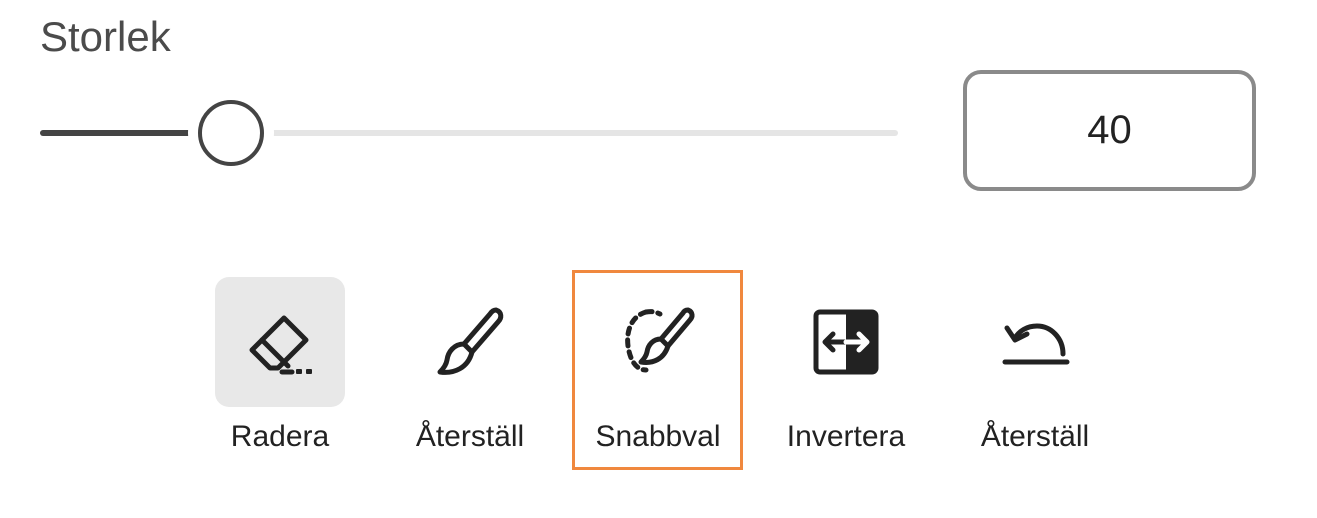 The height and width of the screenshot is (518, 1317). I want to click on brush-icon, so click(470, 342).